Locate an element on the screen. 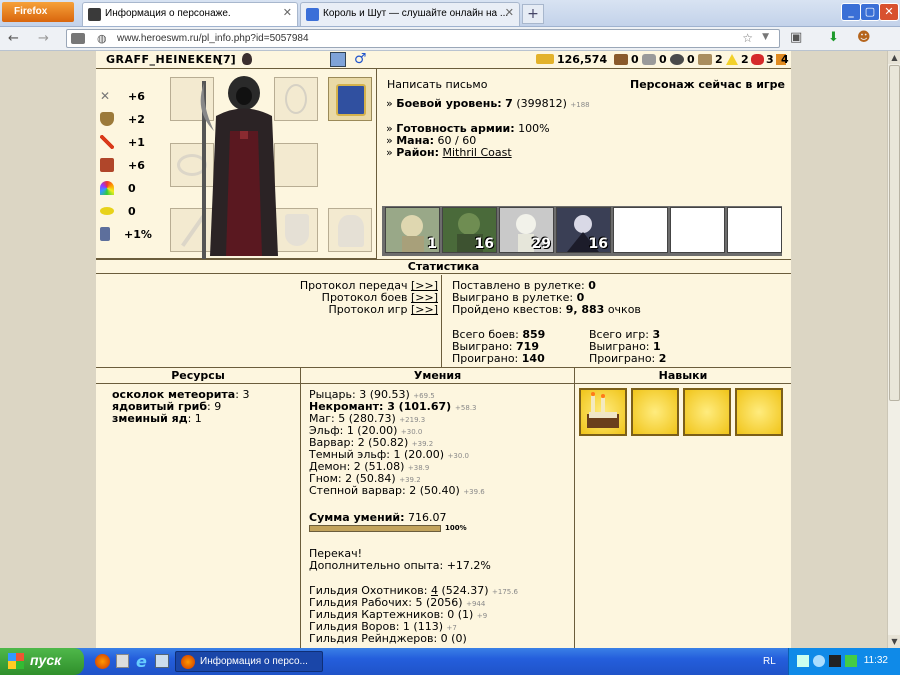  battle-level-line: » Боевой уровень: 7 (399812) +188 is located at coordinates (488, 103).